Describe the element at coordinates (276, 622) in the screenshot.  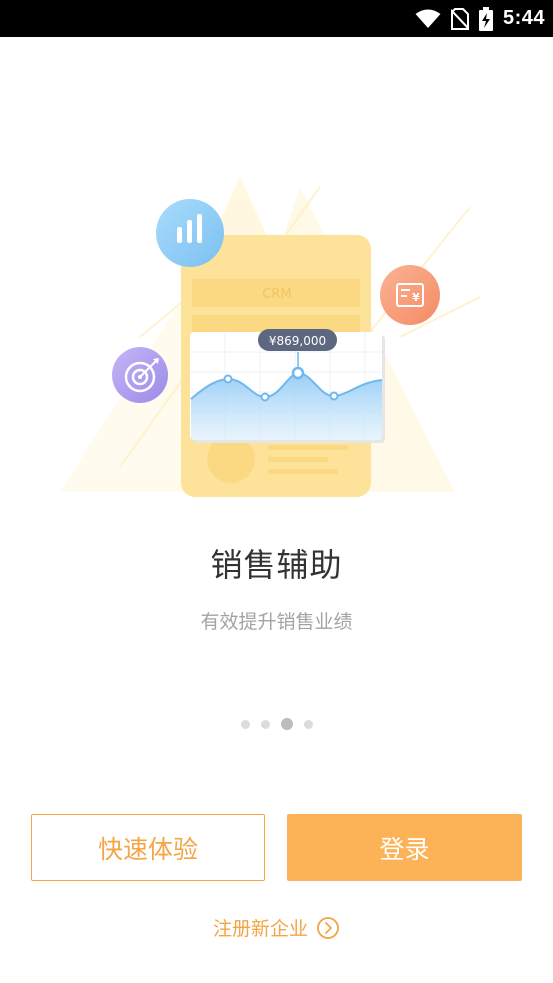
I see `slide-subtitle: 有效提升销售业绩` at that location.